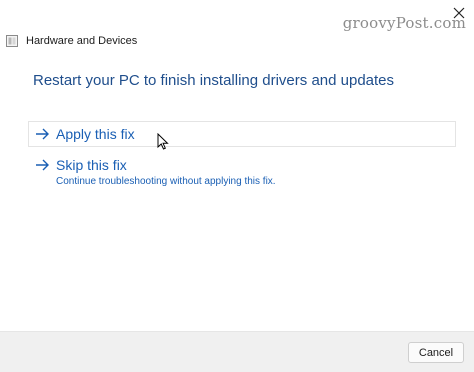 The image size is (474, 372). Describe the element at coordinates (95, 134) in the screenshot. I see `apply-fix-label: Apply this fix` at that location.